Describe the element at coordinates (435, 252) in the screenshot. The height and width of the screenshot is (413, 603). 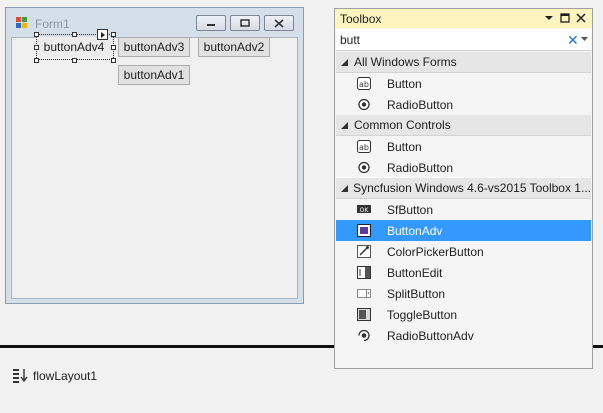
I see `toolbox-item-label: ColorPickerButton` at that location.